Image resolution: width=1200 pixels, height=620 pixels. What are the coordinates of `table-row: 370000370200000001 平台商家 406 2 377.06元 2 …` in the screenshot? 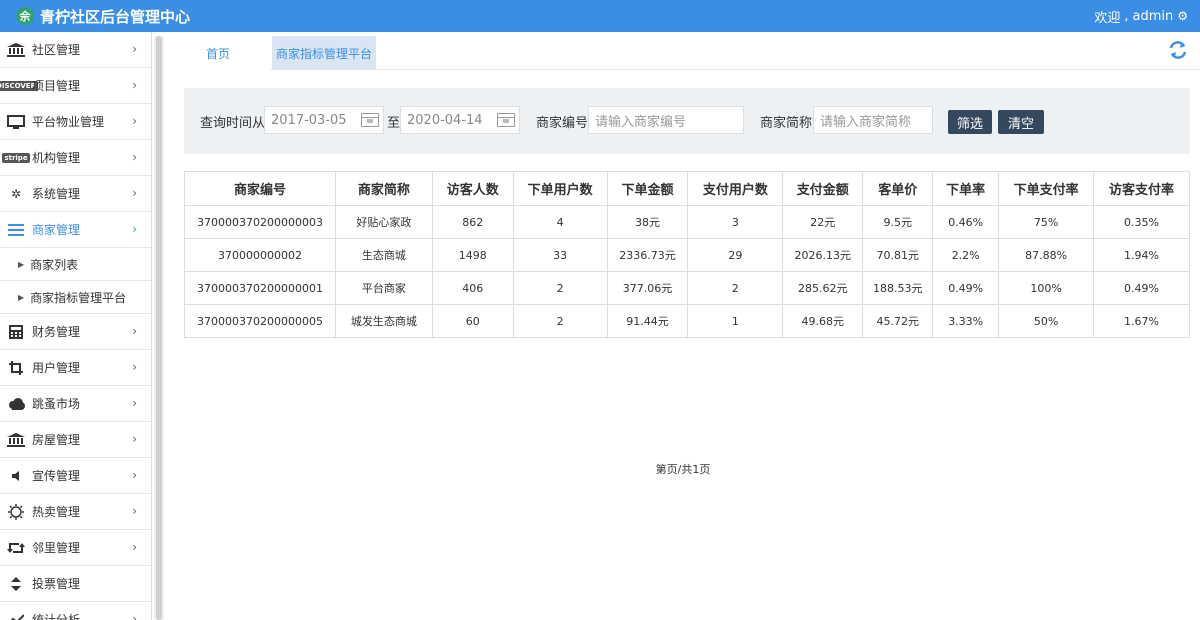 It's located at (687, 288).